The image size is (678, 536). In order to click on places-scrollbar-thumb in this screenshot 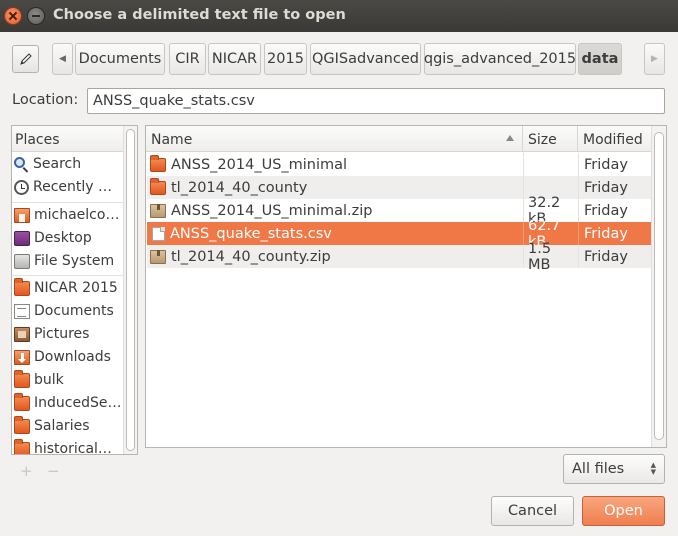, I will do `click(130, 290)`.